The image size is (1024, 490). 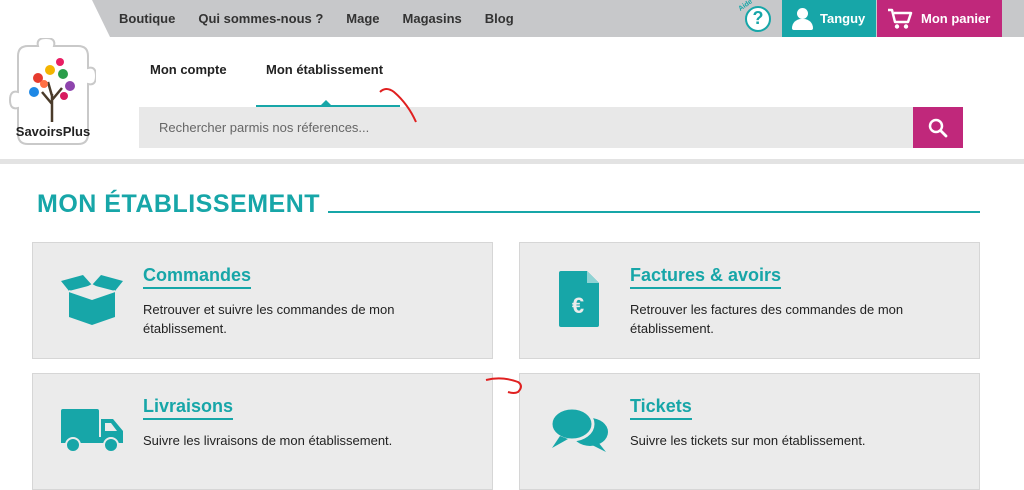 What do you see at coordinates (802, 18) in the screenshot?
I see `user-icon` at bounding box center [802, 18].